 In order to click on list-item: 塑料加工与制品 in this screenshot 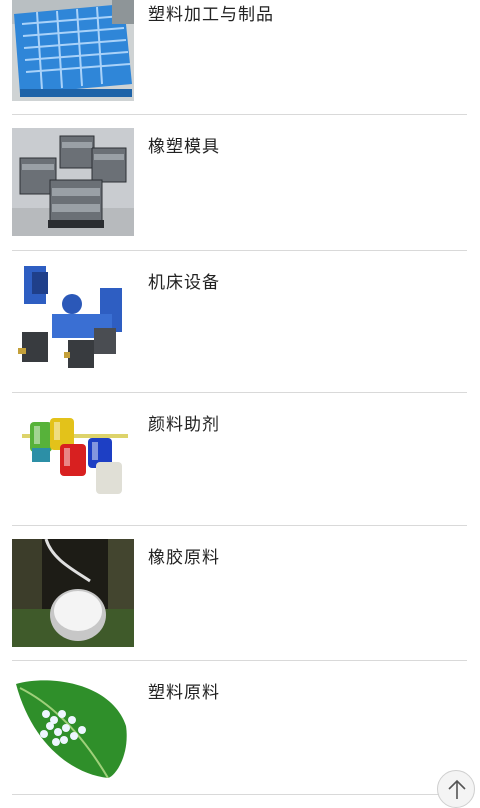, I will do `click(239, 57)`.